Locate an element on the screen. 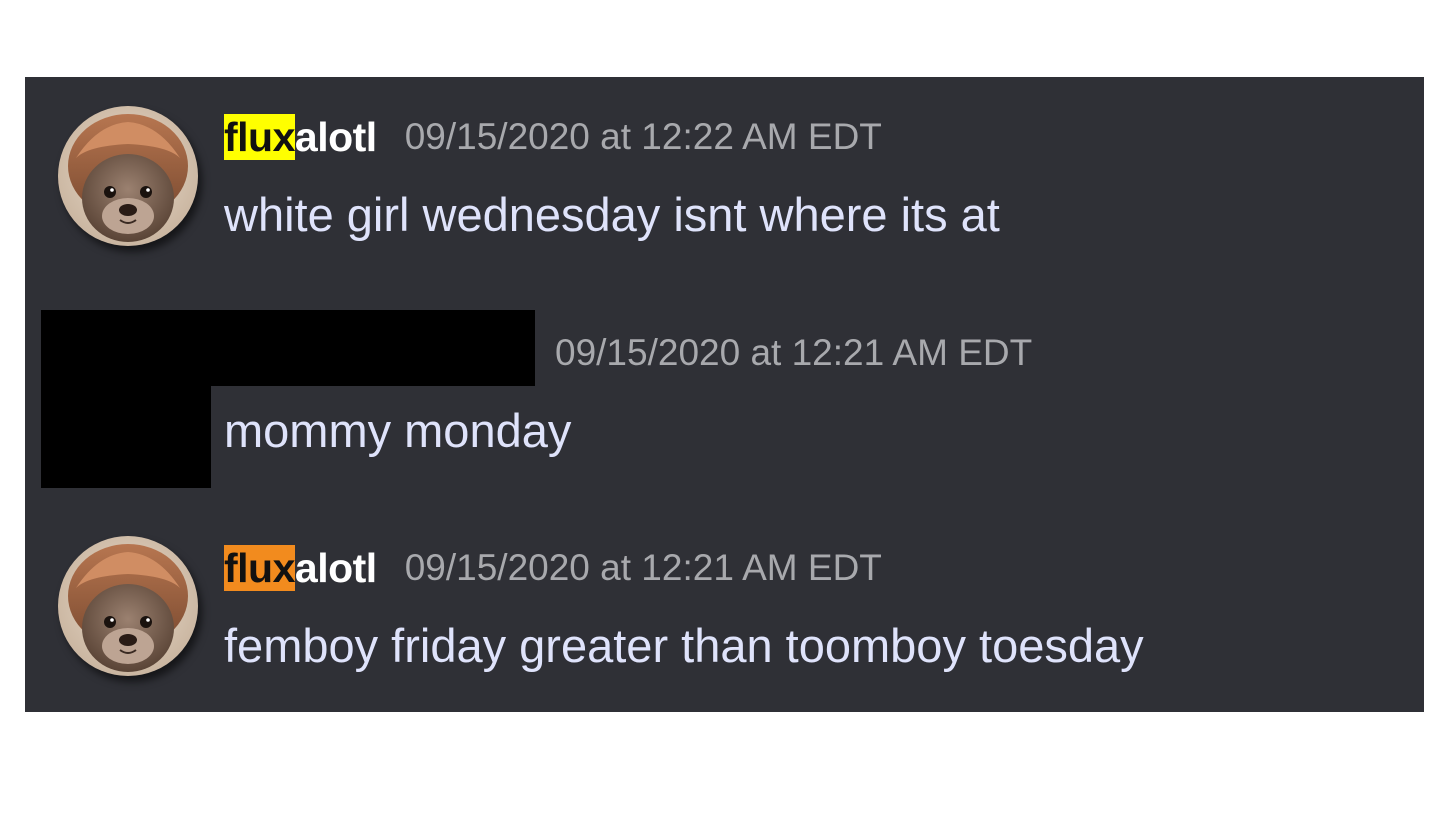  message-header: fluxalotl 09/15/2020 at 12:22 AM EDT is located at coordinates (553, 137).